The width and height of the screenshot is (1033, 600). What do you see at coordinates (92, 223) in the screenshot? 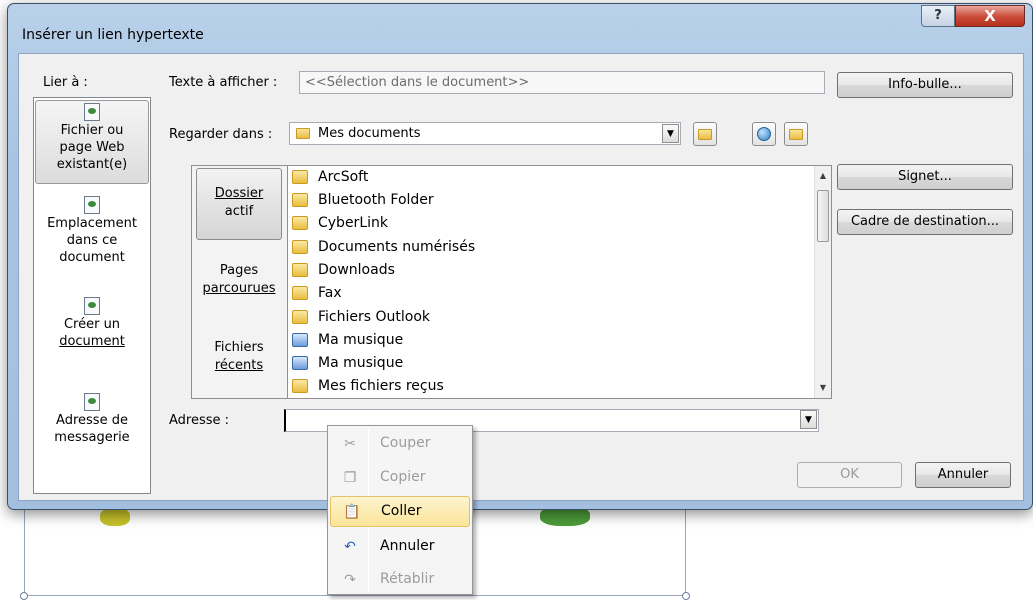
I see `link-item-label: Emplacement` at bounding box center [92, 223].